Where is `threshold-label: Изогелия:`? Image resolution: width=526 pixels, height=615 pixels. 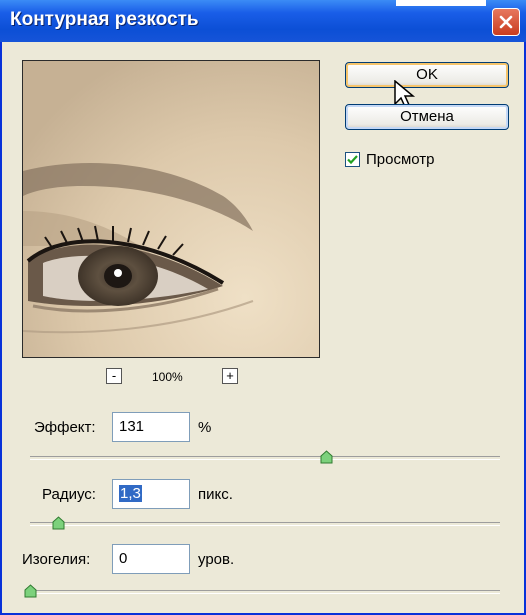 threshold-label: Изогелия: is located at coordinates (56, 559).